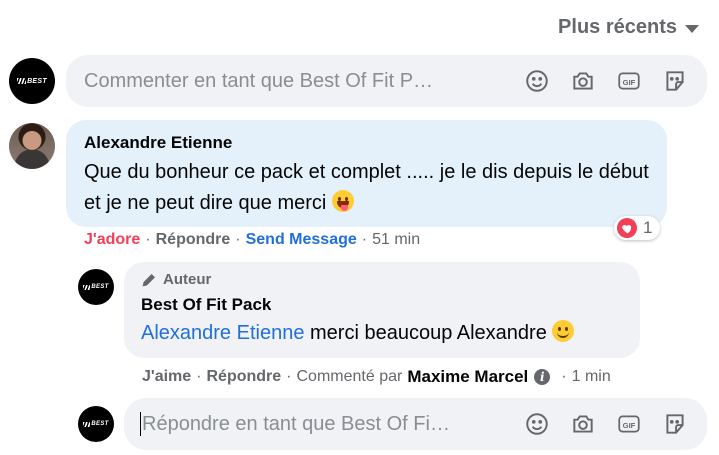 Image resolution: width=719 pixels, height=455 pixels. I want to click on reply-timestamp: 1 min, so click(591, 377).